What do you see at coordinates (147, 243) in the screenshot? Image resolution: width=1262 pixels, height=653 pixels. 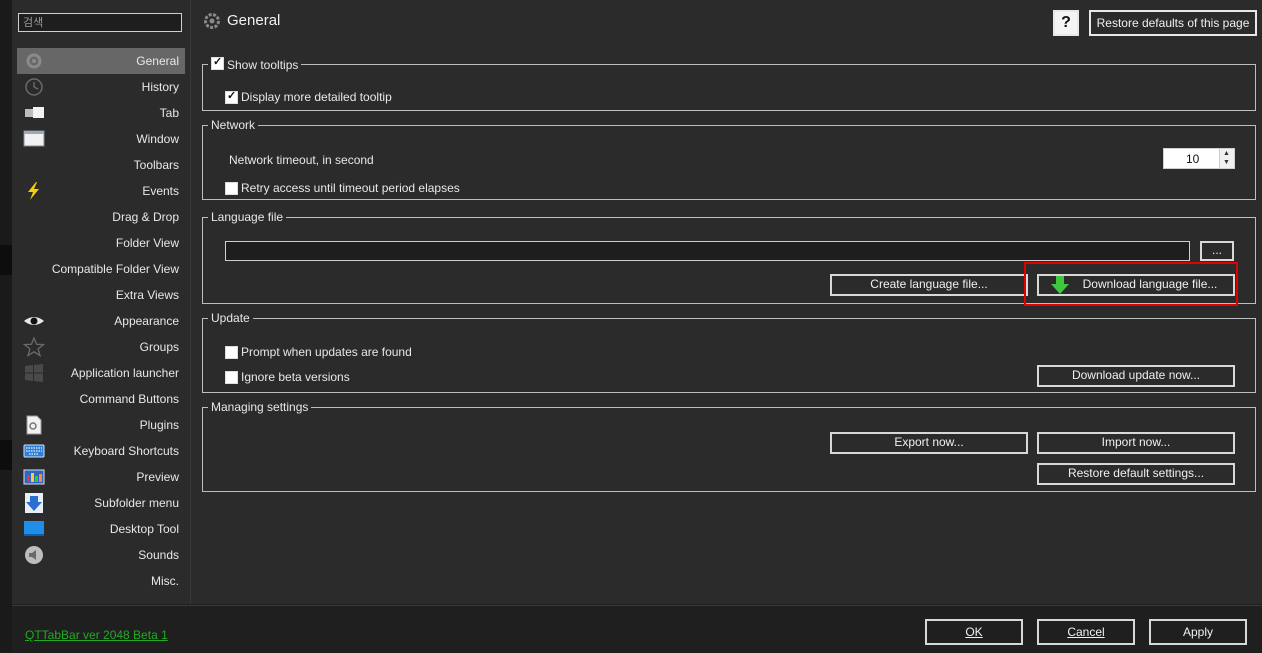 I see `sidebar-item-label: Folder View` at bounding box center [147, 243].